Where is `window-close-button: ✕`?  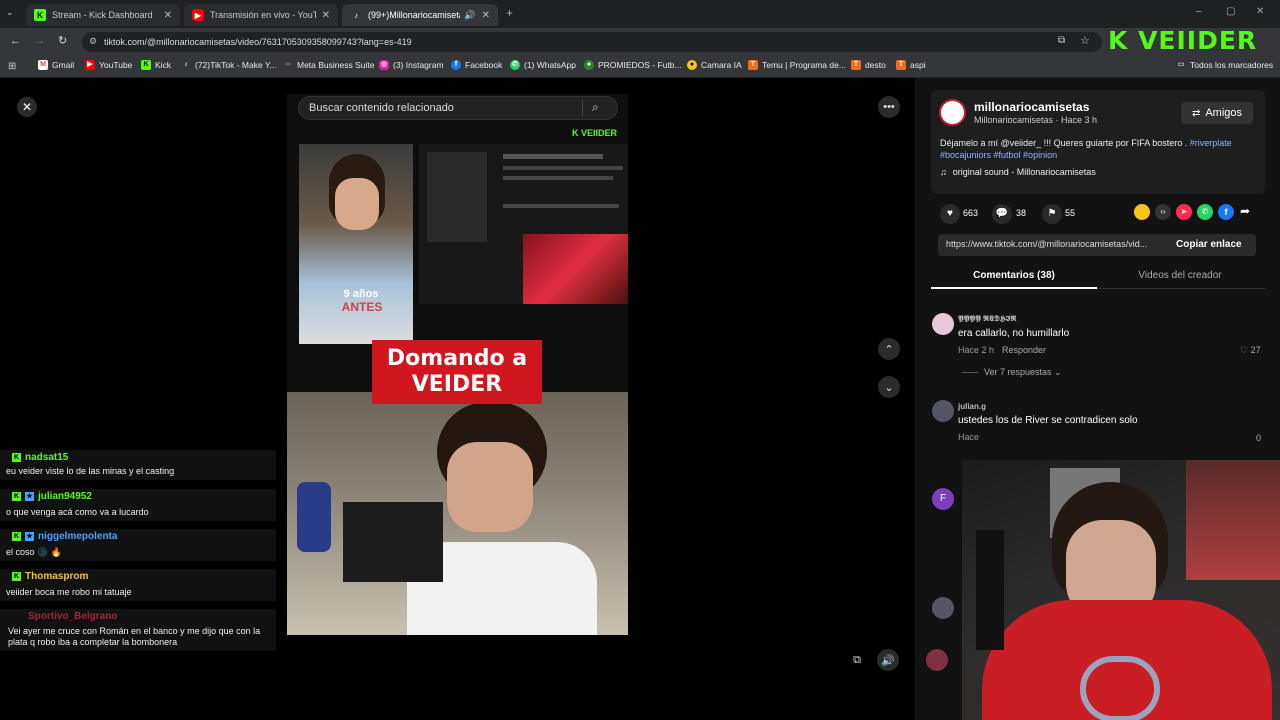
window-close-button: ✕ is located at coordinates (1260, 11).